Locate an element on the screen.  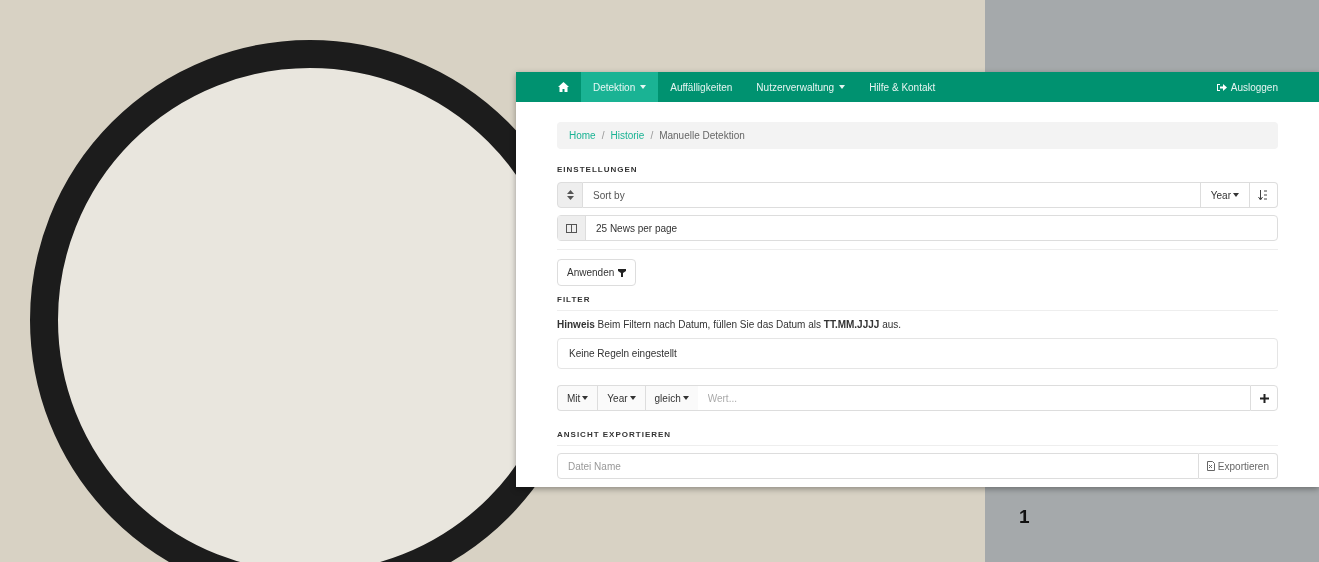
logout-link: Ausloggen is located at coordinates (1247, 87).